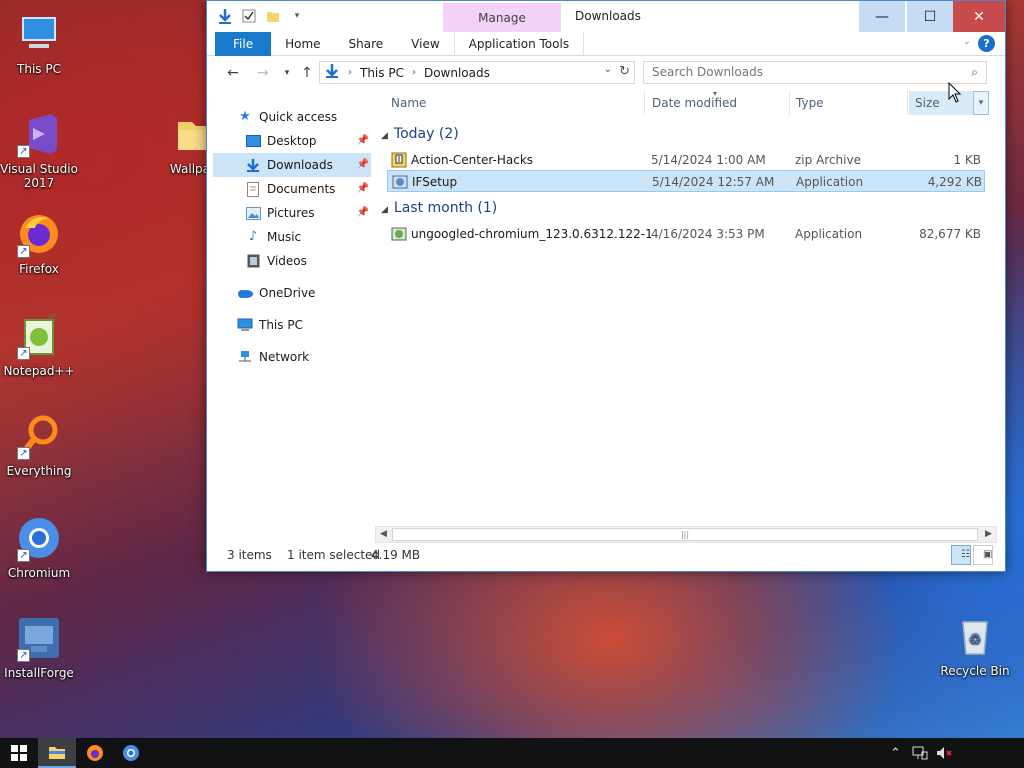  I want to click on nav-this-pc: This PC, so click(292, 325).